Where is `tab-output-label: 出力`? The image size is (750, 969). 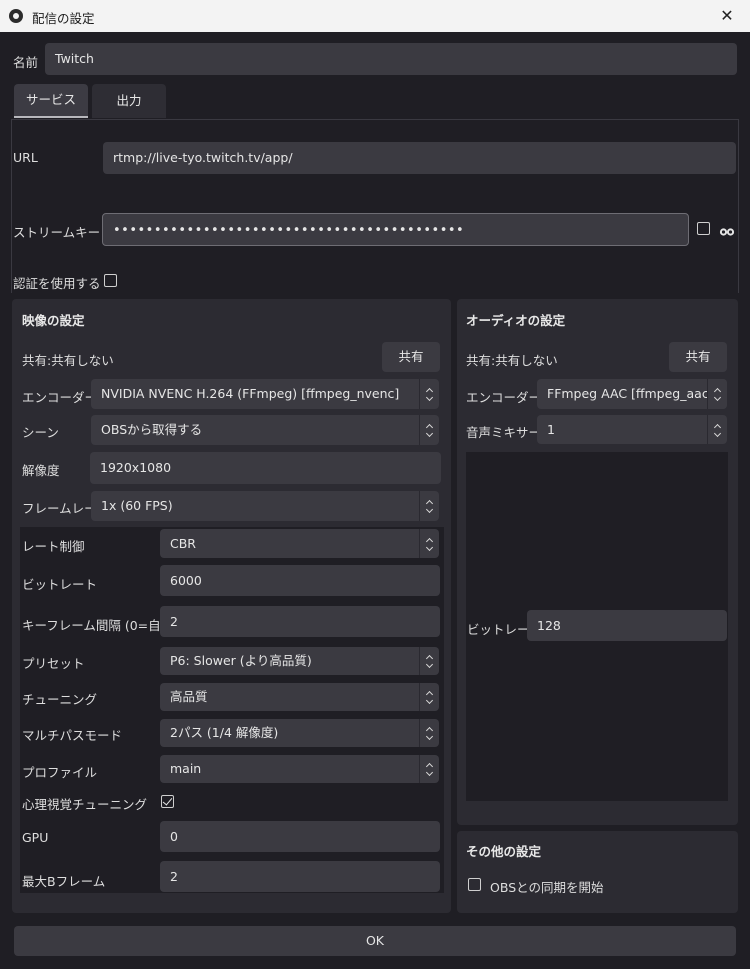
tab-output-label: 出力 is located at coordinates (129, 100).